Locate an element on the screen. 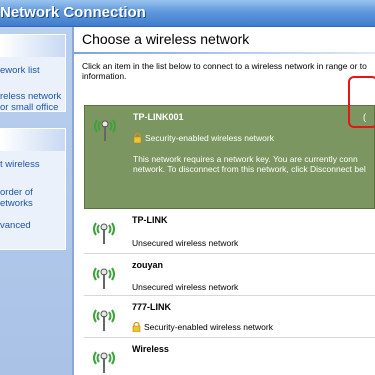 The image size is (375, 375). title-bar: Network Connection is located at coordinates (187, 13).